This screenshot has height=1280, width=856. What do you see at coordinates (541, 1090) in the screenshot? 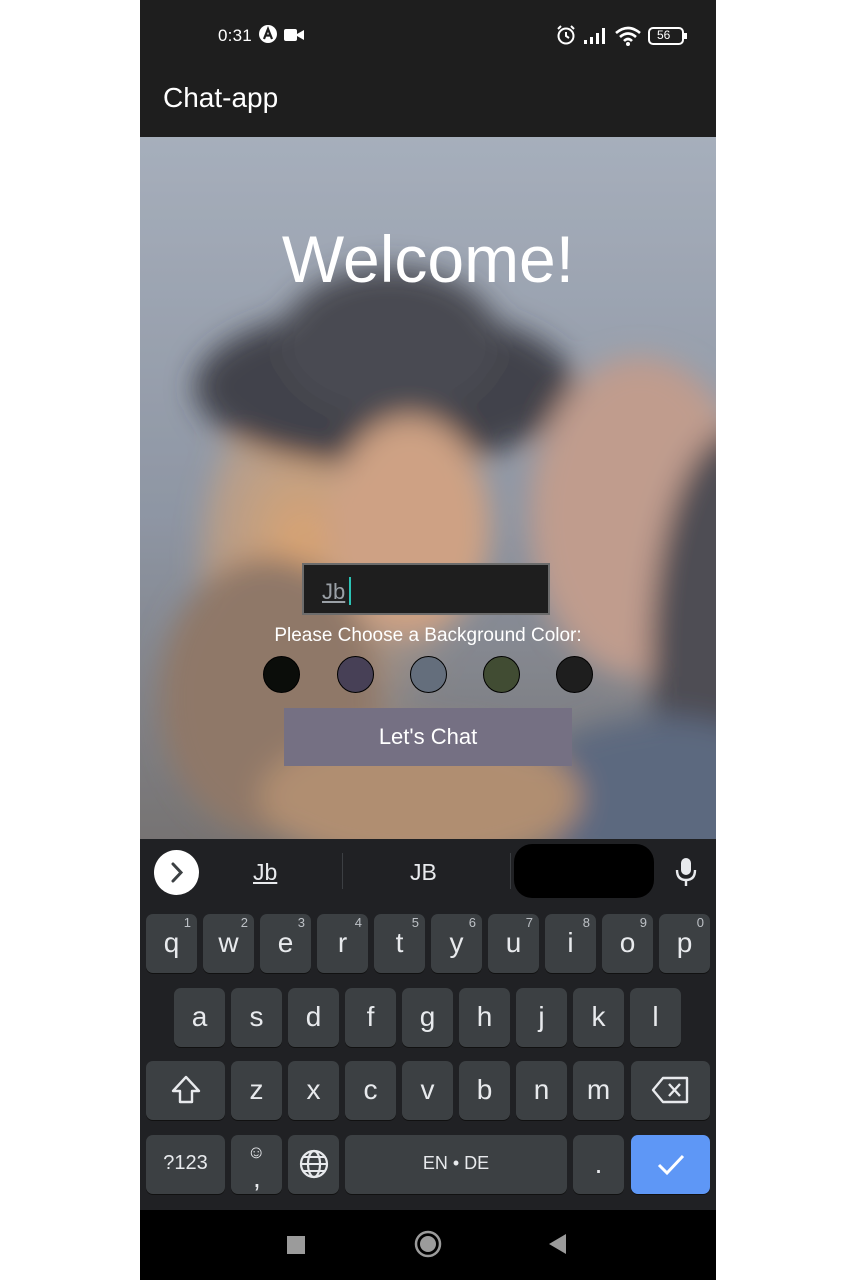
I see `key-n: n` at bounding box center [541, 1090].